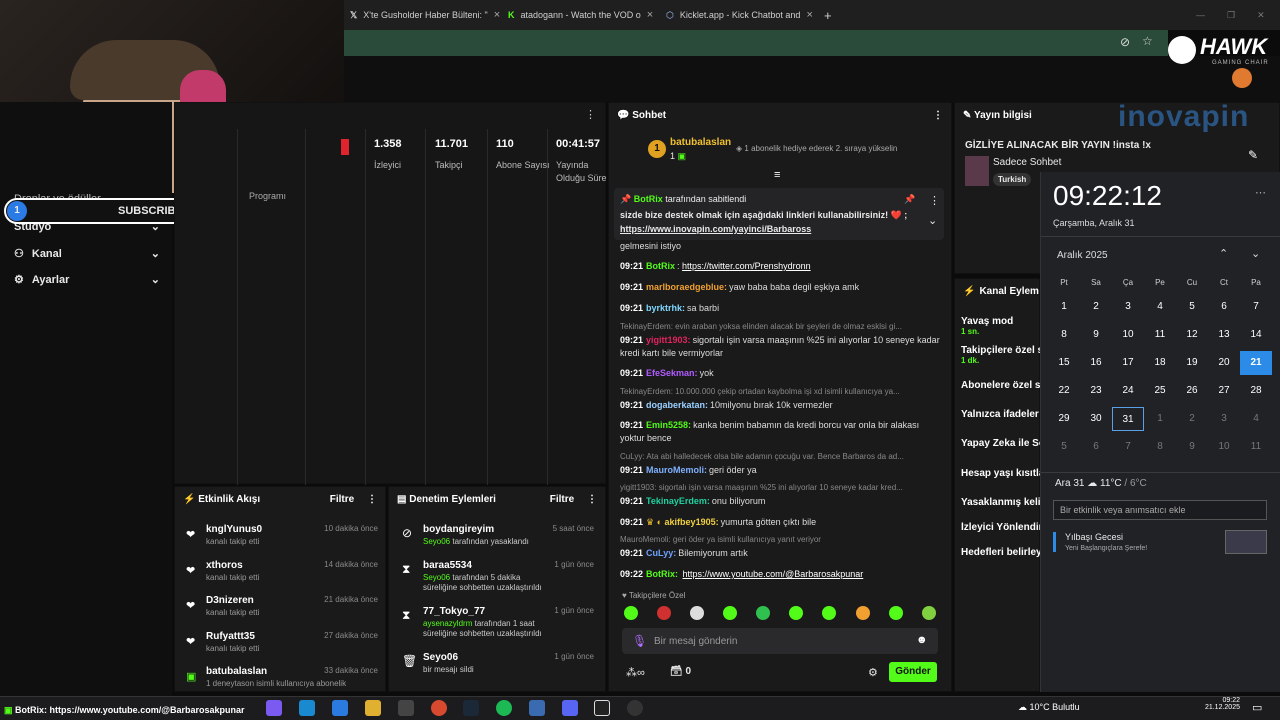  Describe the element at coordinates (662, 574) in the screenshot. I see `msg-user: BotRix:` at that location.